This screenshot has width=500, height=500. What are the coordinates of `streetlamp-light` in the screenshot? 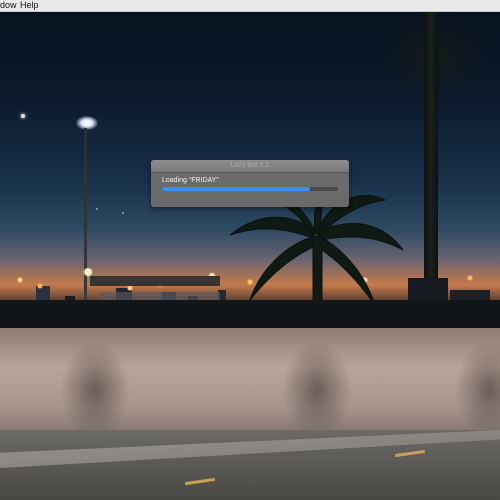 It's located at (87, 123).